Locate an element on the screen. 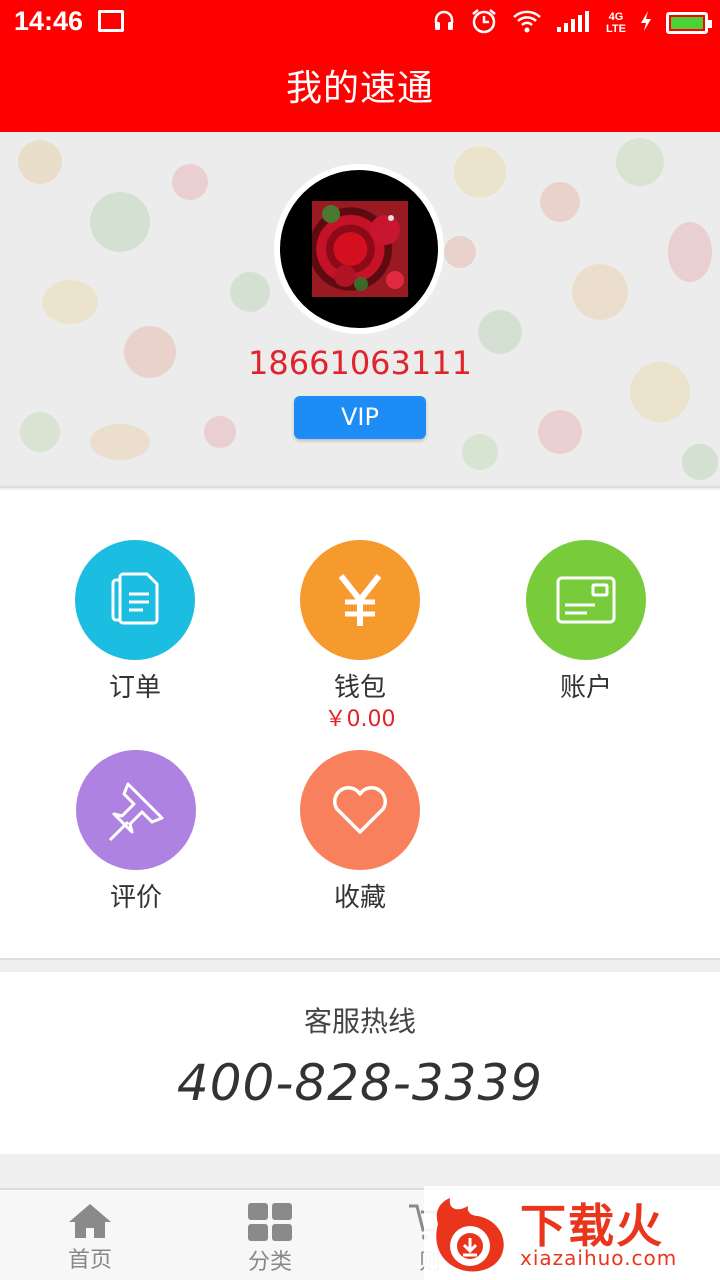  menu-label-account: 账户 is located at coordinates (585, 688).